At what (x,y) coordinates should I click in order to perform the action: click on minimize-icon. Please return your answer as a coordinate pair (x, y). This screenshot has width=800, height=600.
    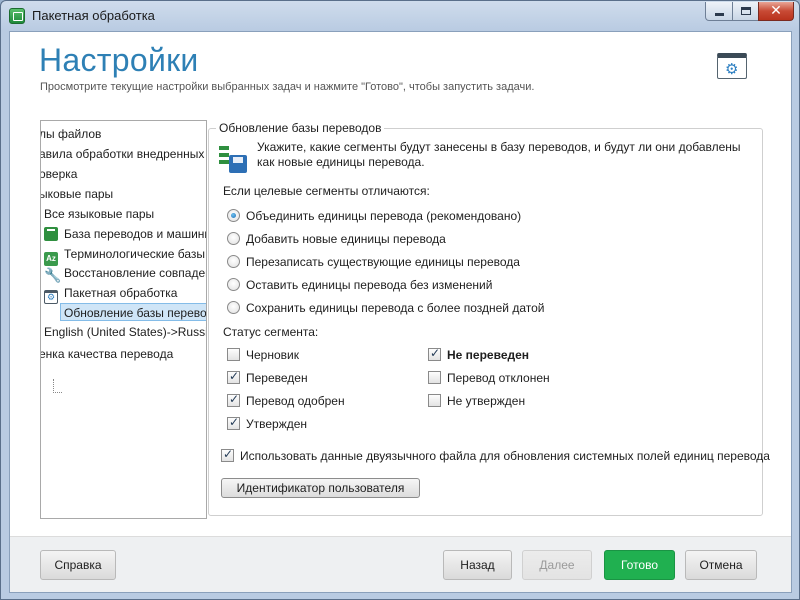
    Looking at the image, I should click on (719, 14).